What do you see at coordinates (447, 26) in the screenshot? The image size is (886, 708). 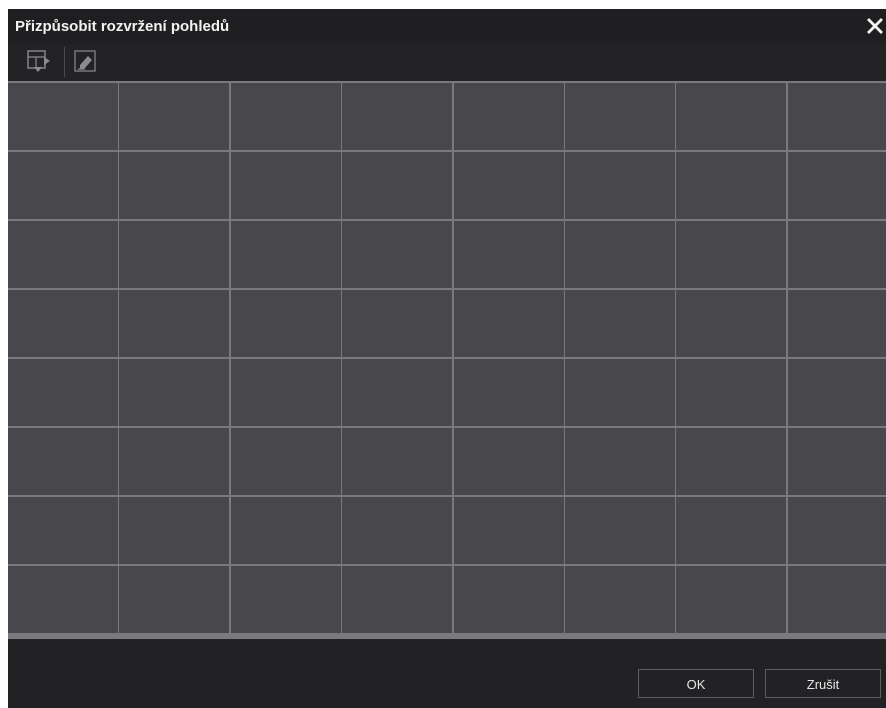 I see `title-bar: Přizpůsobit rozvržení pohledů` at bounding box center [447, 26].